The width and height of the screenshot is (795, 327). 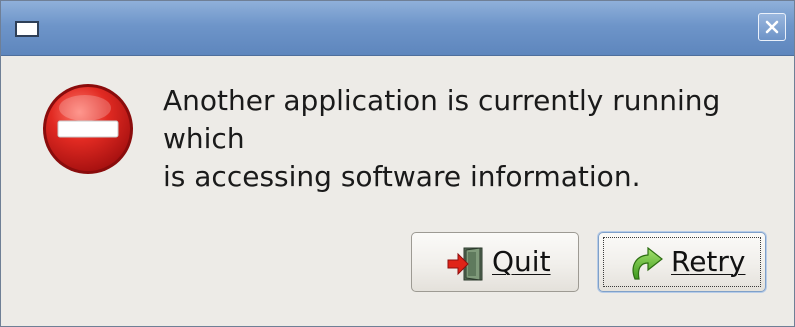 I want to click on retry-mnemonic: R, so click(x=680, y=261).